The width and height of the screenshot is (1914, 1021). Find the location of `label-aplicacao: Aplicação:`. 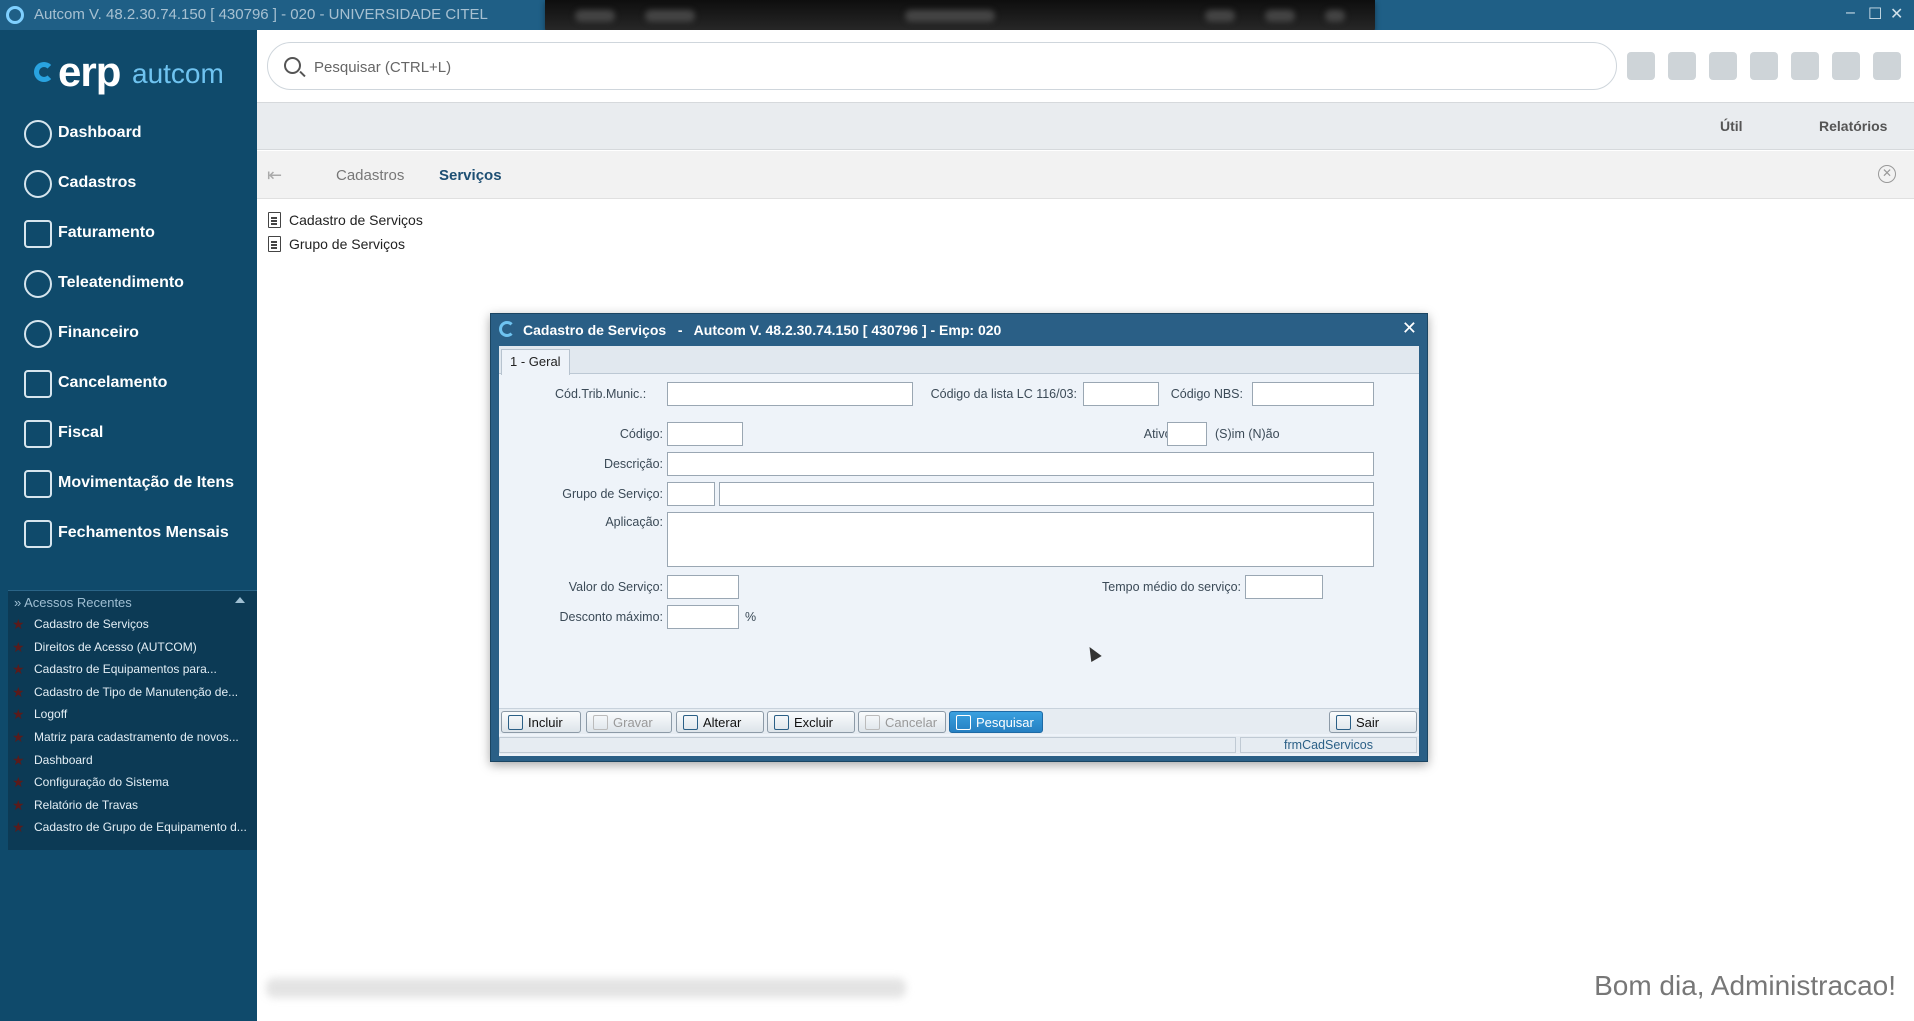

label-aplicacao: Aplicação: is located at coordinates (634, 522).